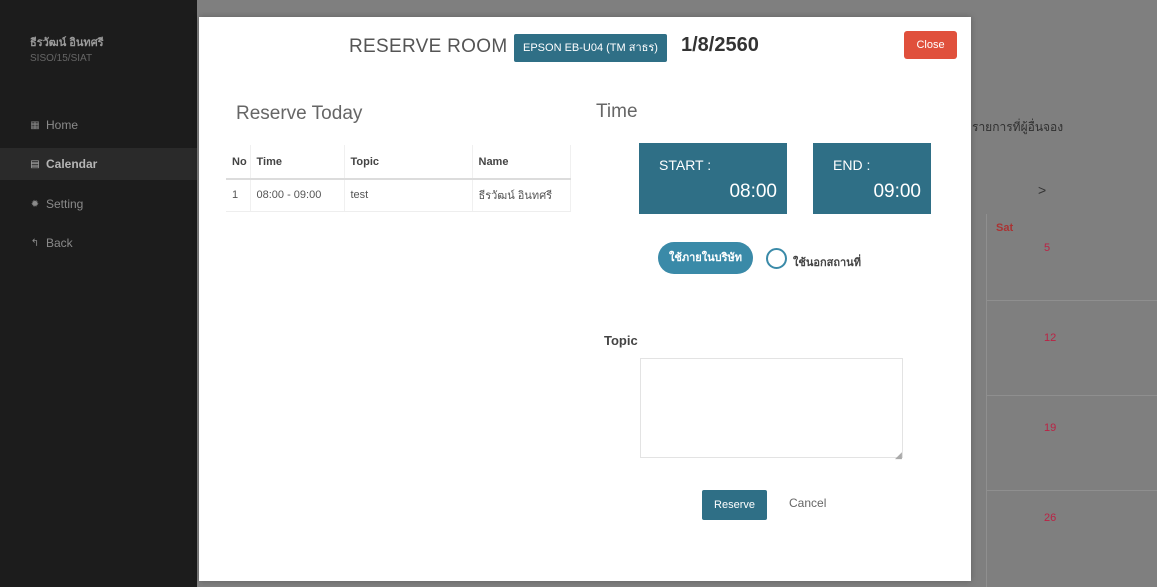 Image resolution: width=1157 pixels, height=587 pixels. What do you see at coordinates (1047, 248) in the screenshot?
I see `calendar-day-cell: 5` at bounding box center [1047, 248].